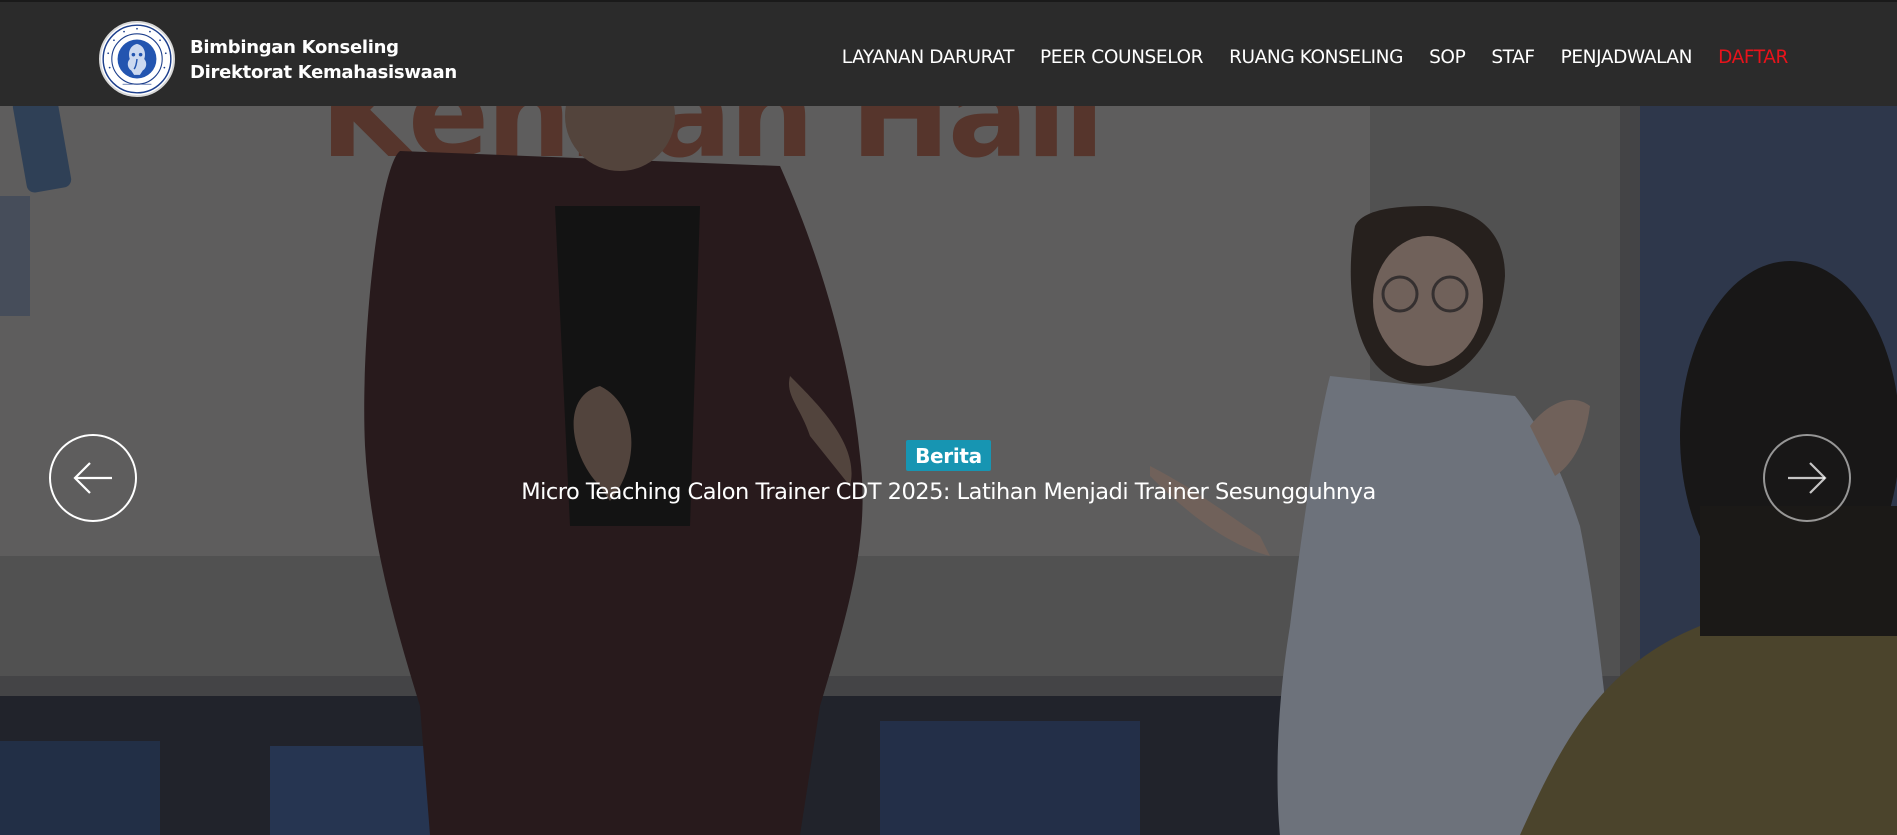 Image resolution: width=1897 pixels, height=835 pixels. I want to click on nav-layanan-darurat: LAYANAN DARURAT, so click(928, 57).